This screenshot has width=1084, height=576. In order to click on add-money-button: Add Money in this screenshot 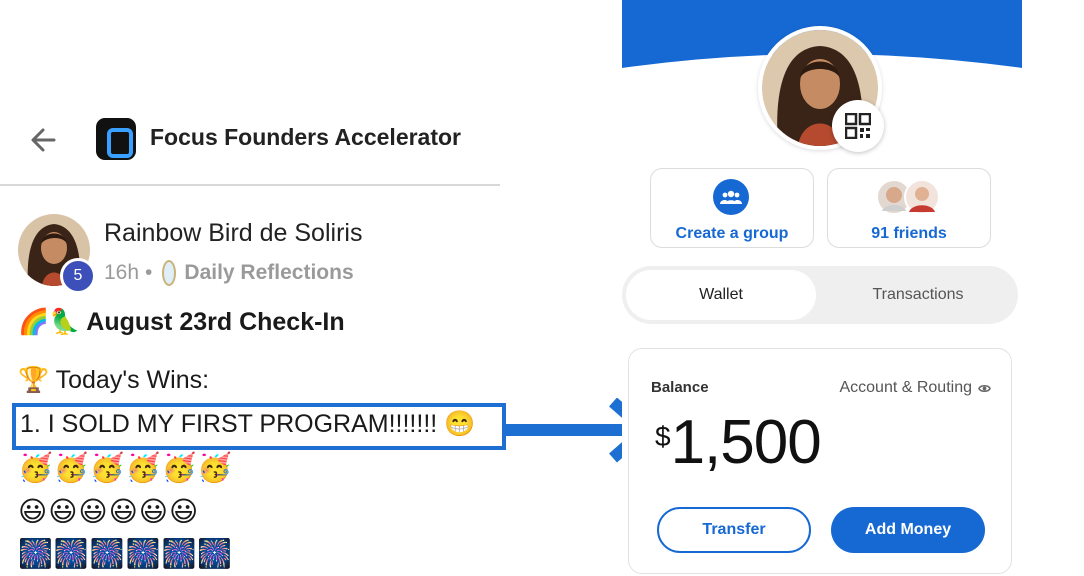, I will do `click(908, 530)`.